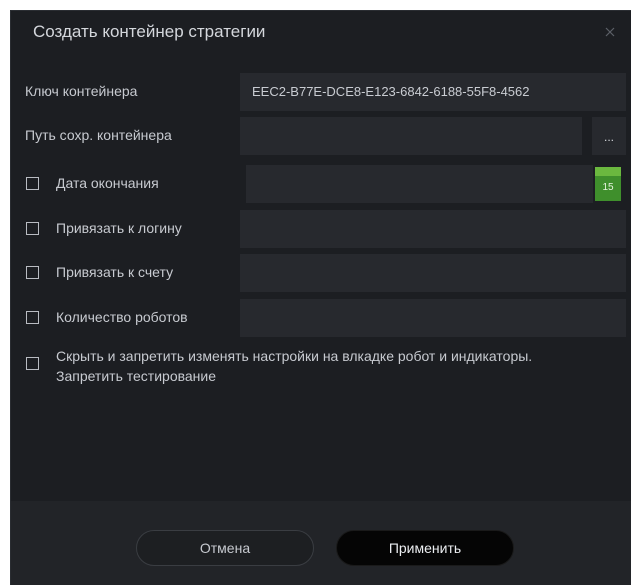 The width and height of the screenshot is (631, 587). Describe the element at coordinates (433, 273) in the screenshot. I see `bind-account-field` at that location.